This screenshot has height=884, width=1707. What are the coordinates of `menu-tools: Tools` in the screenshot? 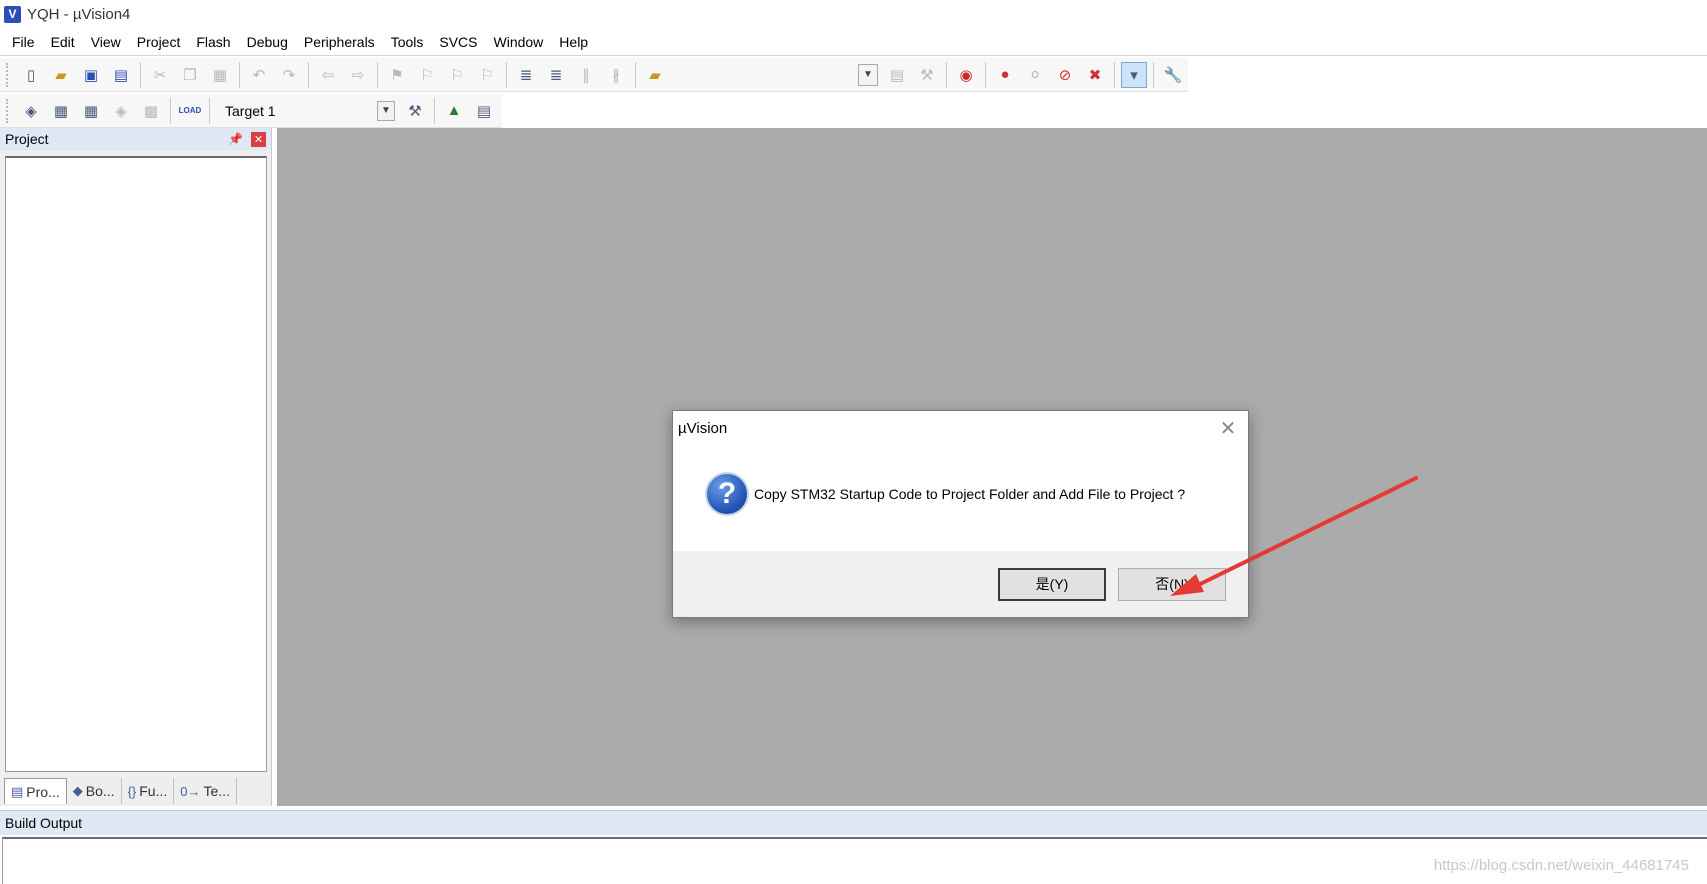 It's located at (407, 42).